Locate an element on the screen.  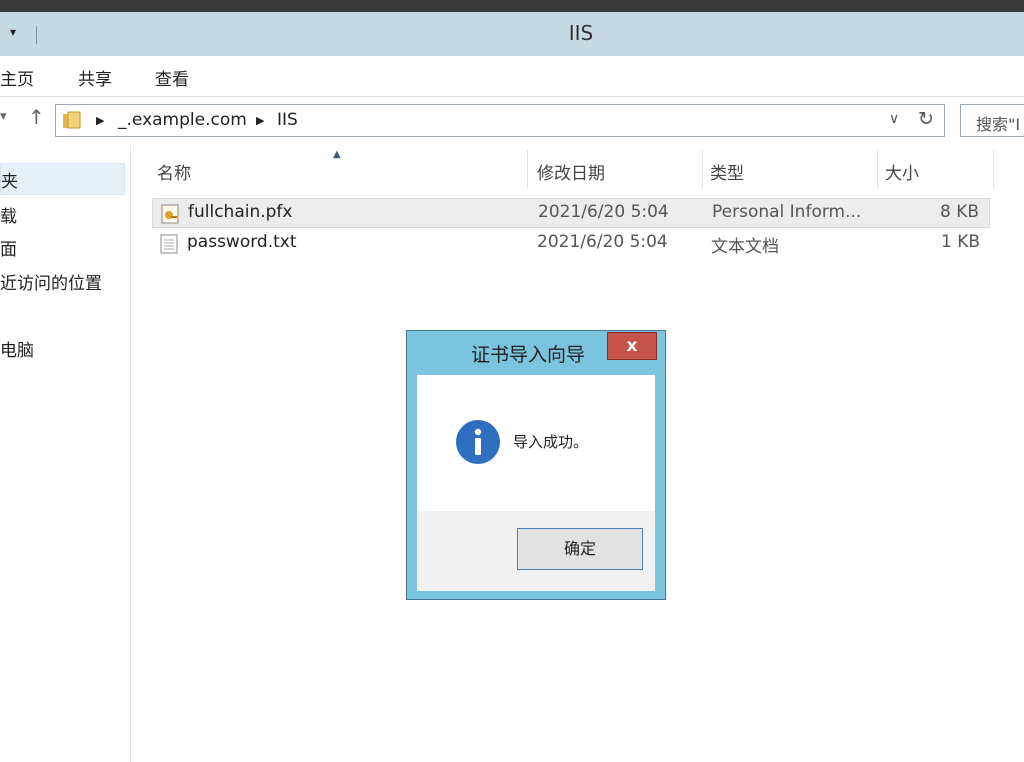
sidebar-item-desktop: 面 is located at coordinates (8, 247).